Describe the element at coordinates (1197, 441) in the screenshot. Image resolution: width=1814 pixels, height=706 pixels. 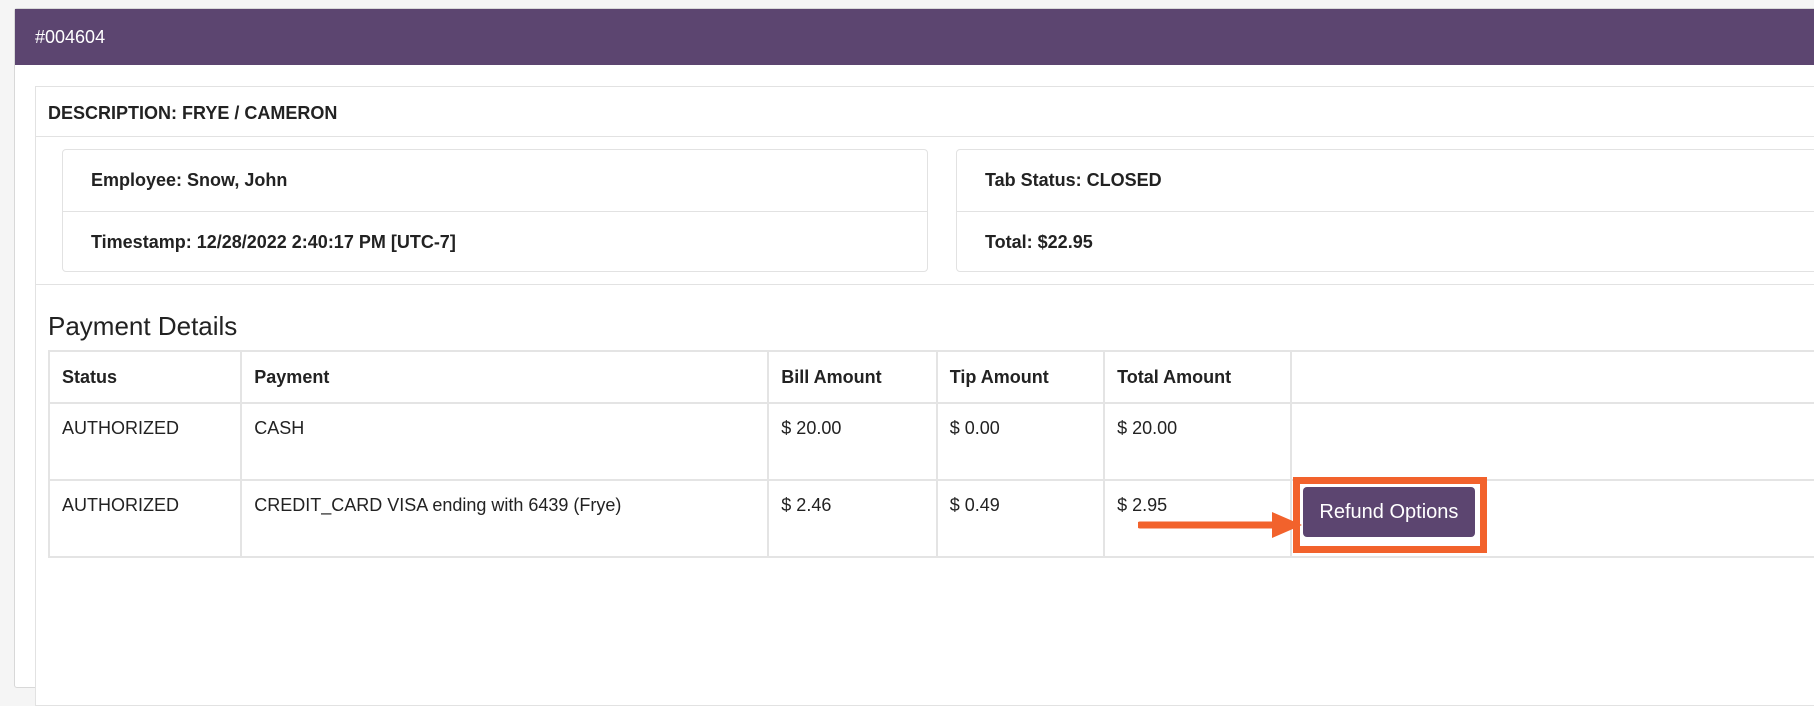
I see `total-amount-cell: $ 20.00` at that location.